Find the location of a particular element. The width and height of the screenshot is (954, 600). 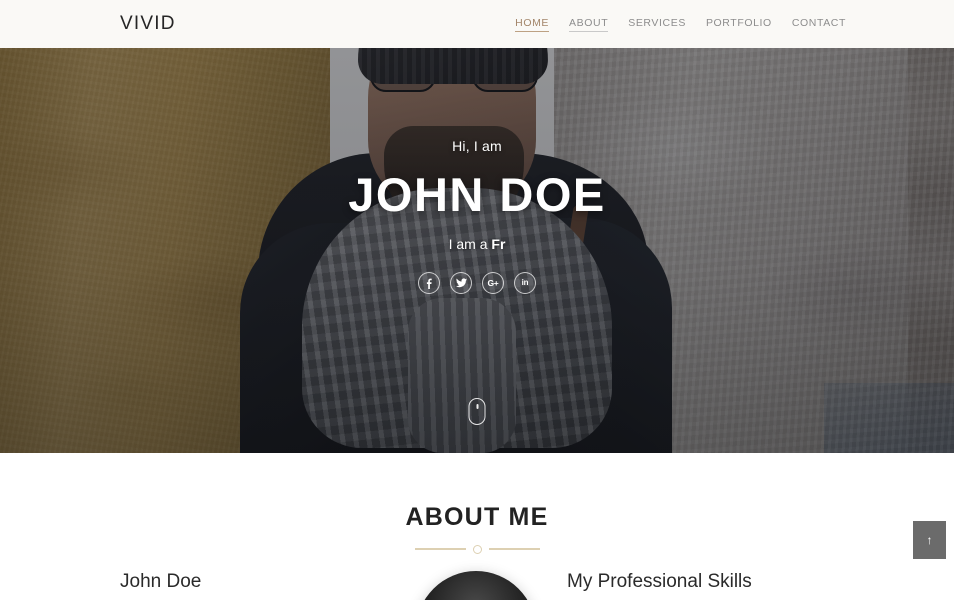

about-person-name: John Doe is located at coordinates (161, 581).